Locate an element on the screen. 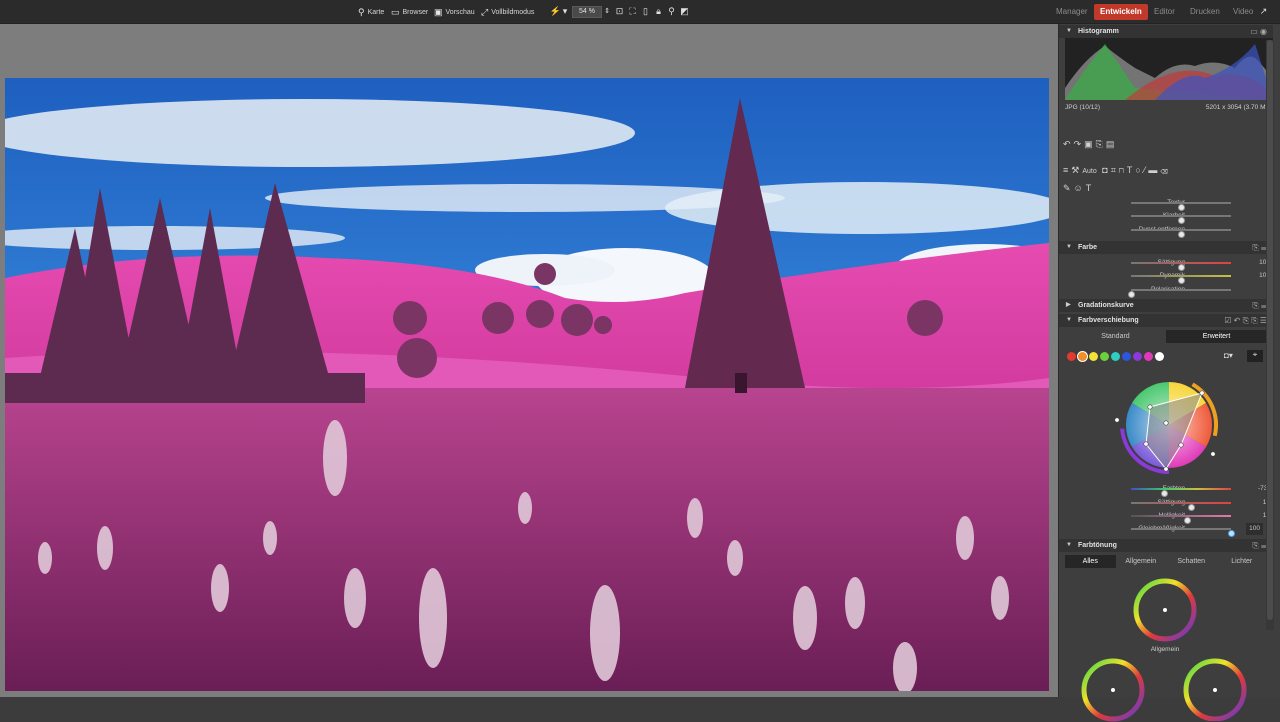  browser-button: ▭ Browser is located at coordinates (409, 12).